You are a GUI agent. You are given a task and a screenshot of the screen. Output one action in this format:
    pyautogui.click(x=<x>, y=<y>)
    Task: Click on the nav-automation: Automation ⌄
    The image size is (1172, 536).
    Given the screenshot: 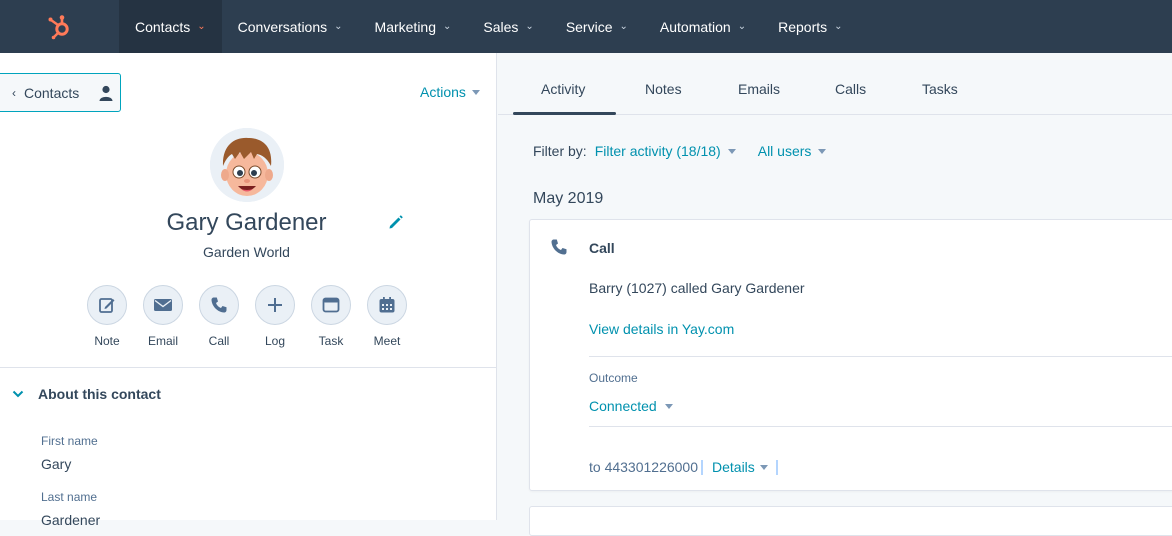 What is the action you would take?
    pyautogui.click(x=703, y=26)
    